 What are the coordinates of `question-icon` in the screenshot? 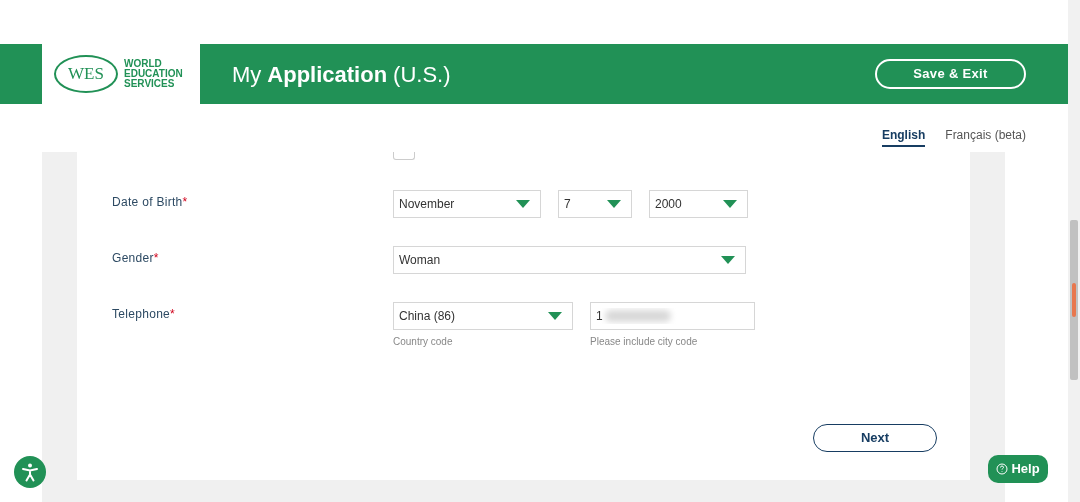 It's located at (1002, 469).